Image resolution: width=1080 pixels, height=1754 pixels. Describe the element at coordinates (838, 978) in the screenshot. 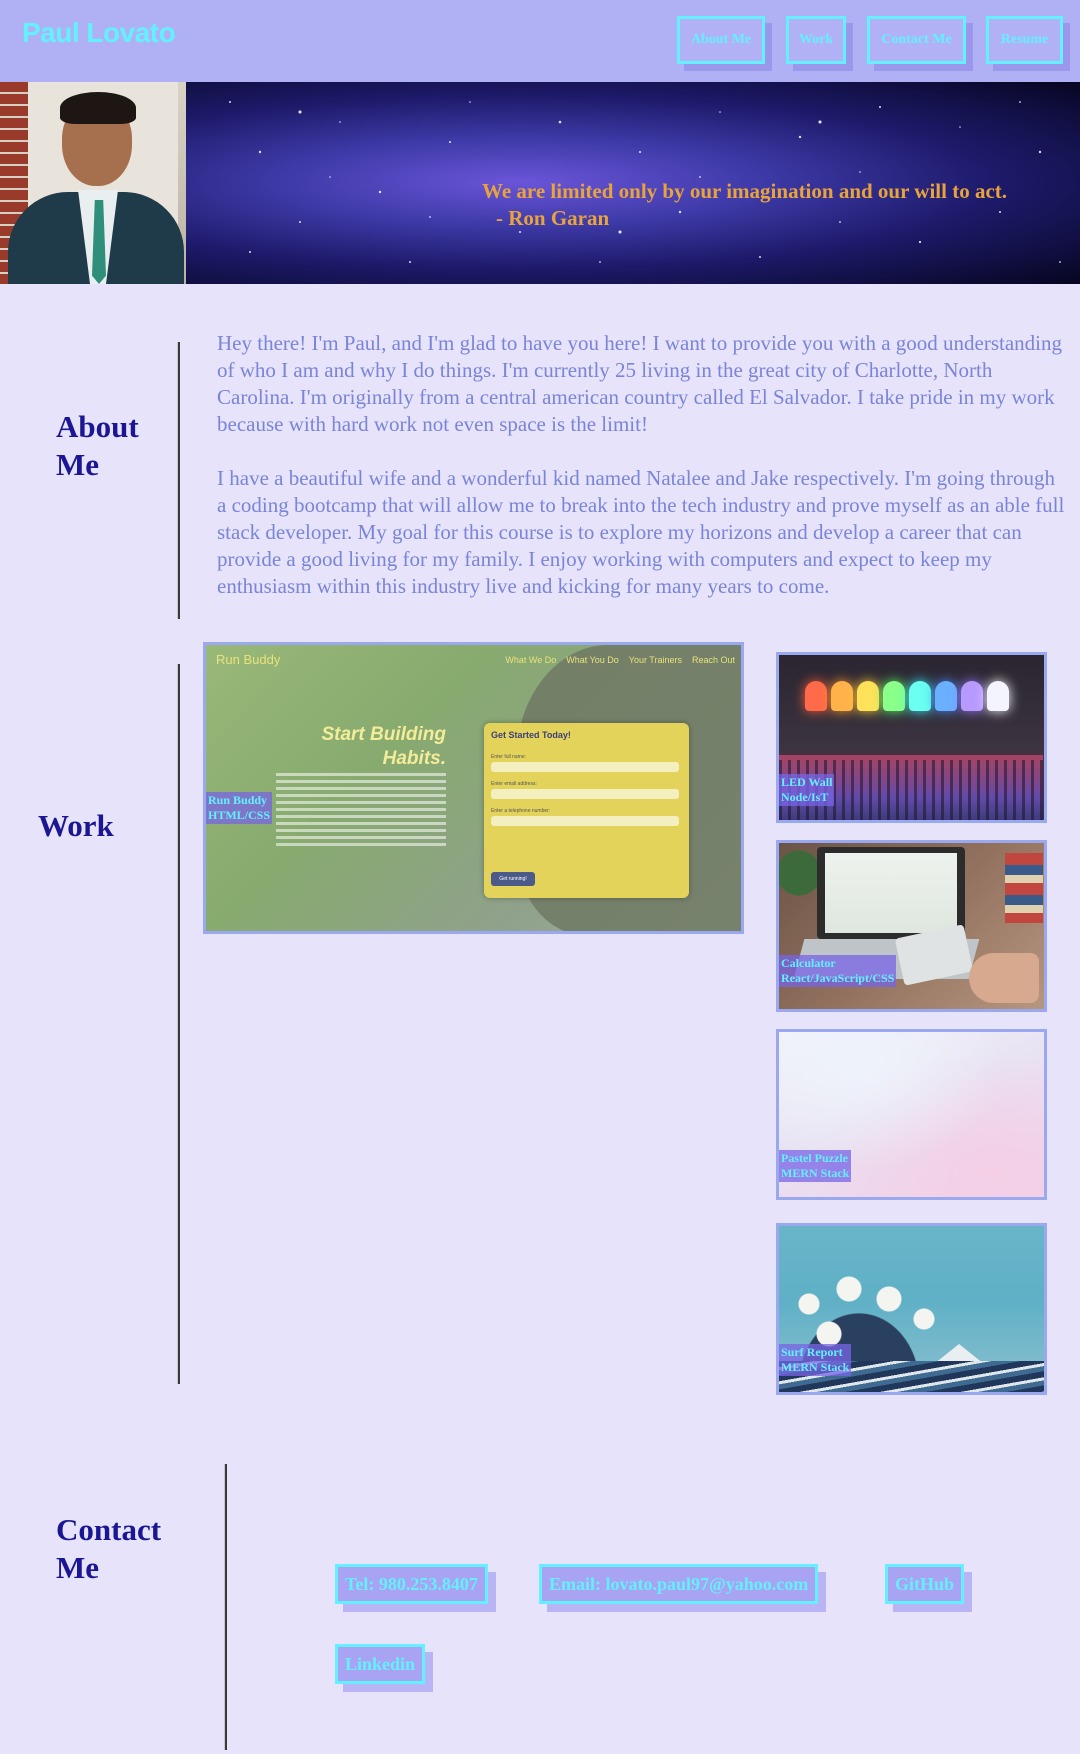

I see `project-stack: React/JavaScript/CSS` at that location.